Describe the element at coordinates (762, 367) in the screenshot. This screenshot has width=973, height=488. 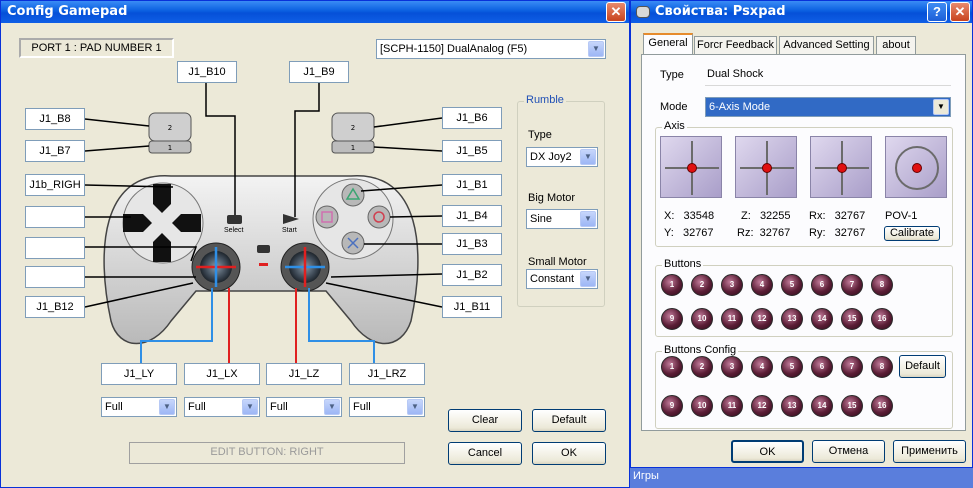
I see `button-config-4: 4` at that location.